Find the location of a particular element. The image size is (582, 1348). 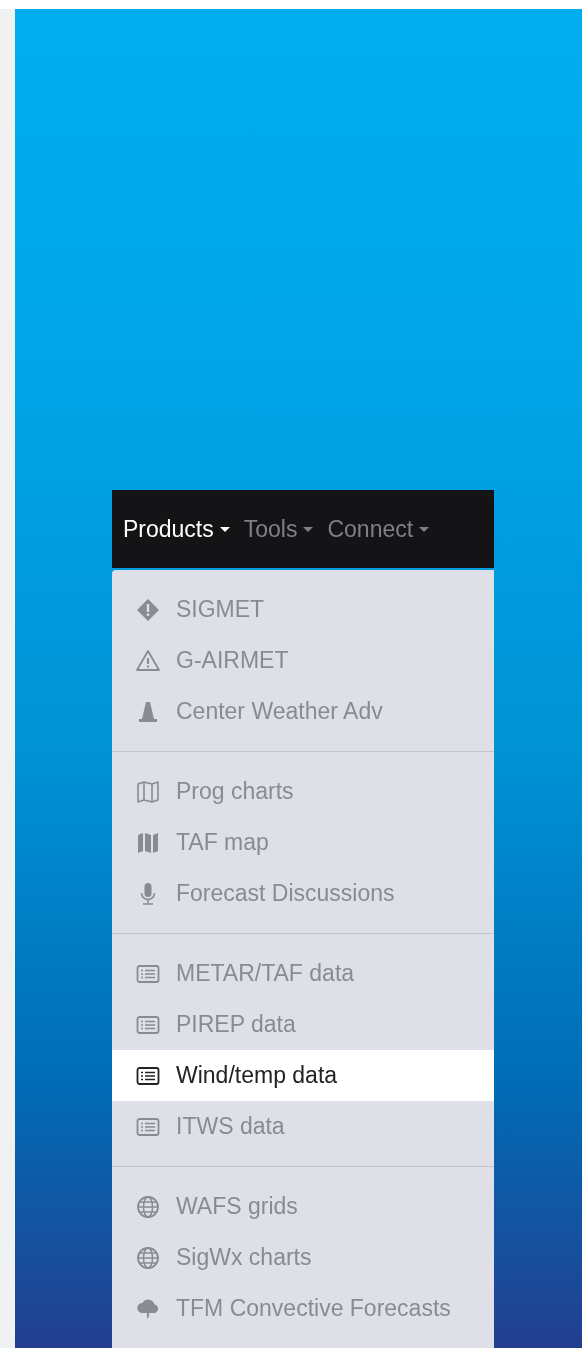

menu-item: METAR/TAF data is located at coordinates (303, 973).